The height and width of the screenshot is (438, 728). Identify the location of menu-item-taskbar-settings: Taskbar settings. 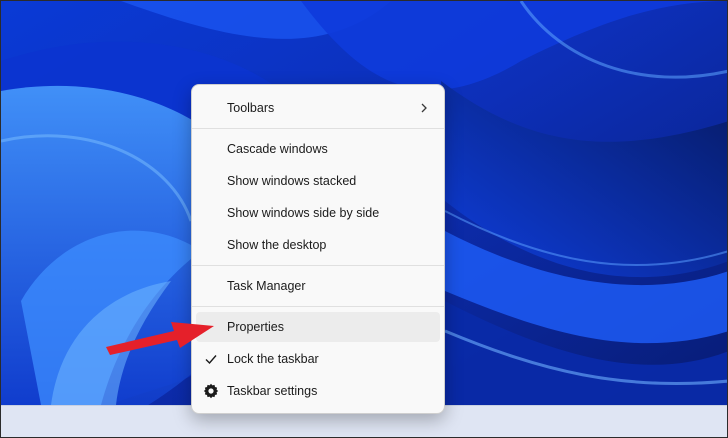
(318, 391).